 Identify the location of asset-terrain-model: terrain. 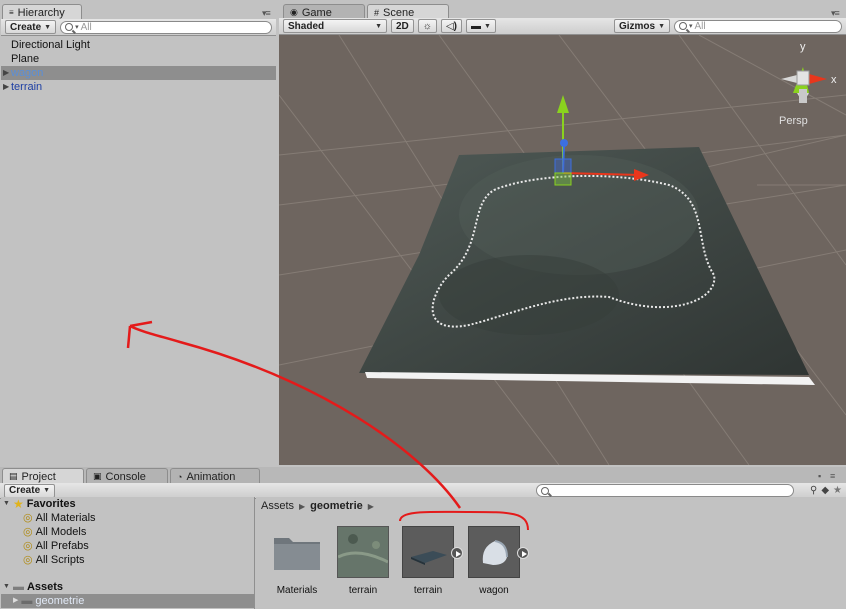
(429, 561).